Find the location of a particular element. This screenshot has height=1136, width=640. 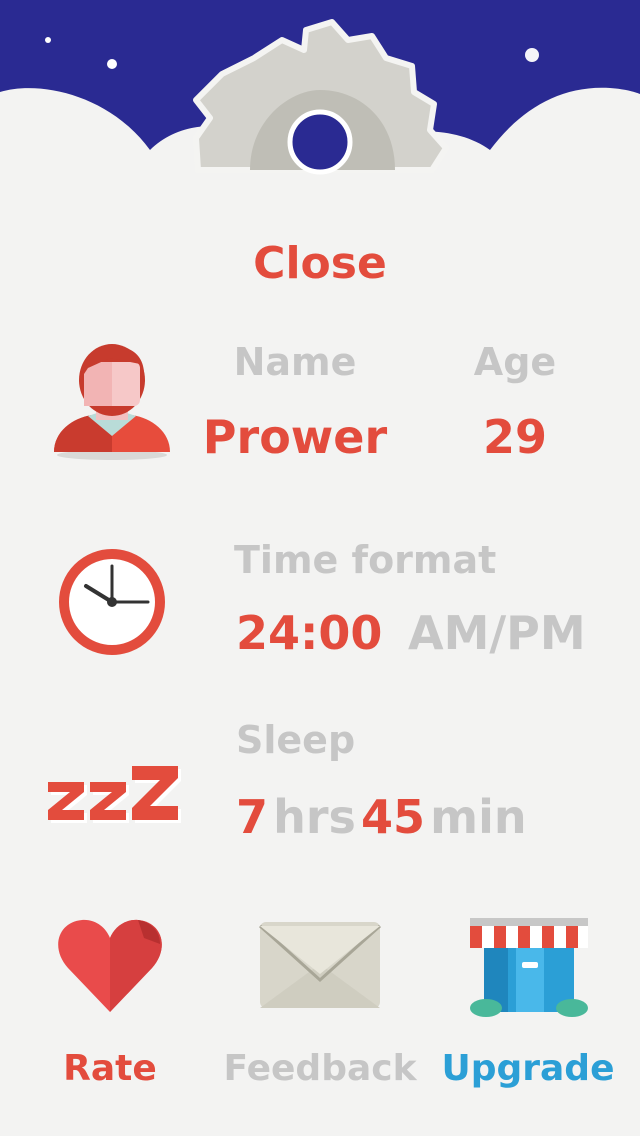

zzz-icon is located at coordinates (114, 795).